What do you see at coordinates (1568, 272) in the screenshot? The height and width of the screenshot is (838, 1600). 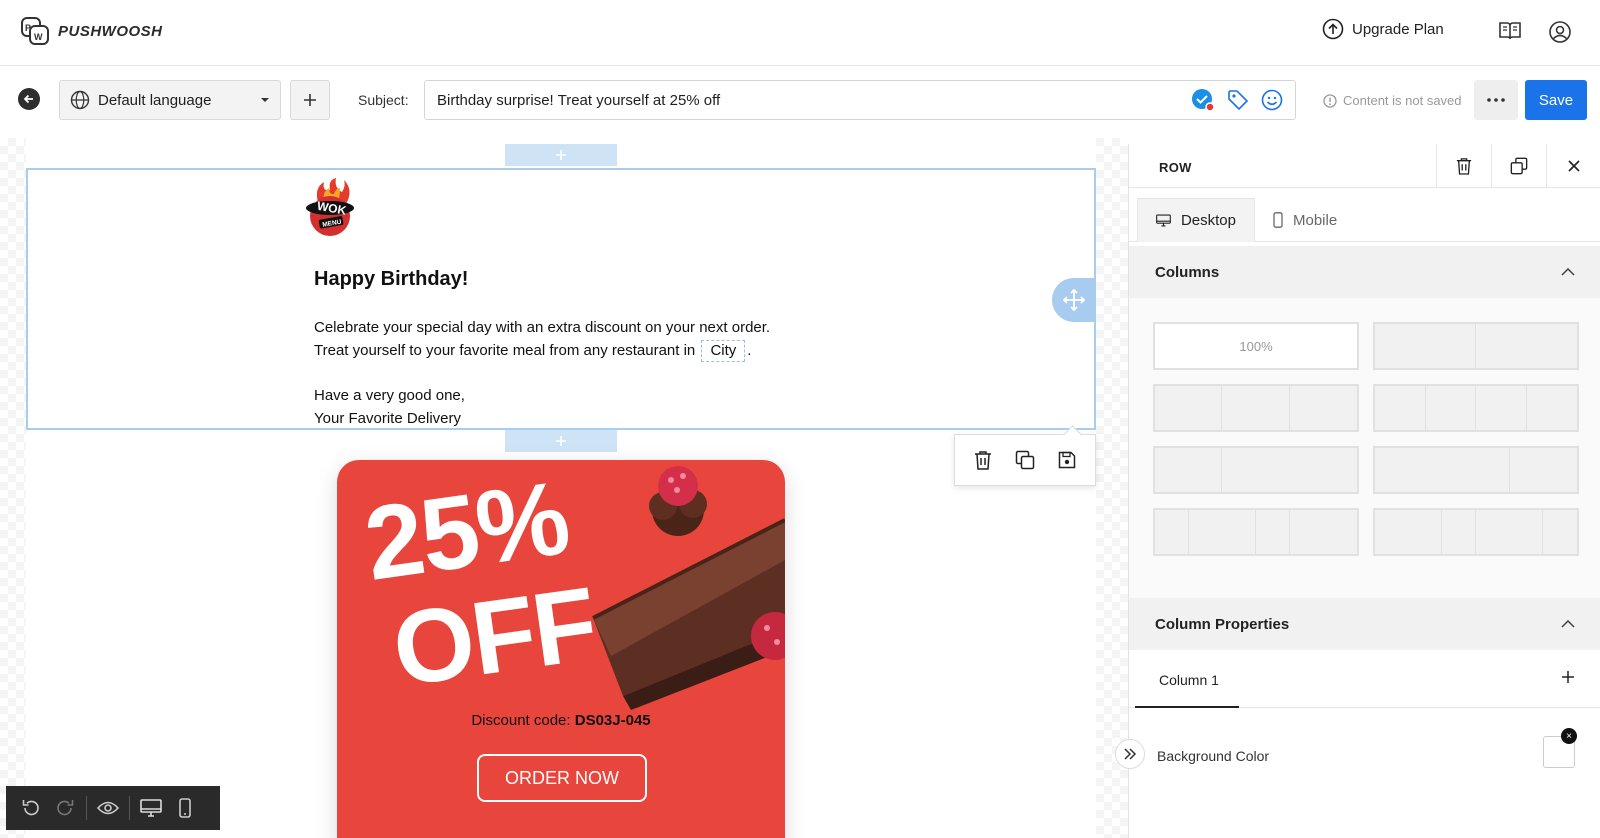 I see `chevron-up-icon` at bounding box center [1568, 272].